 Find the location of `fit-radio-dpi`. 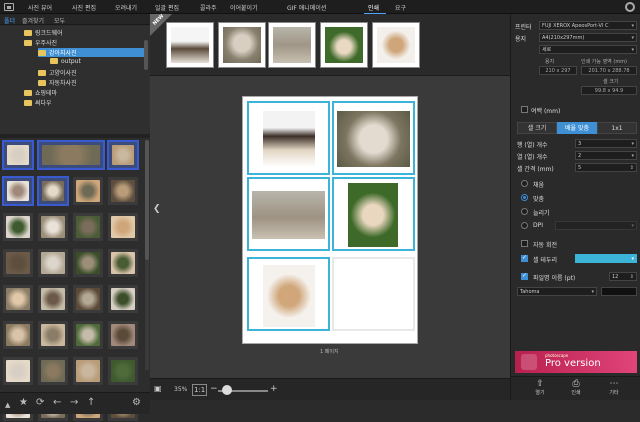

fit-radio-dpi is located at coordinates (524, 225).